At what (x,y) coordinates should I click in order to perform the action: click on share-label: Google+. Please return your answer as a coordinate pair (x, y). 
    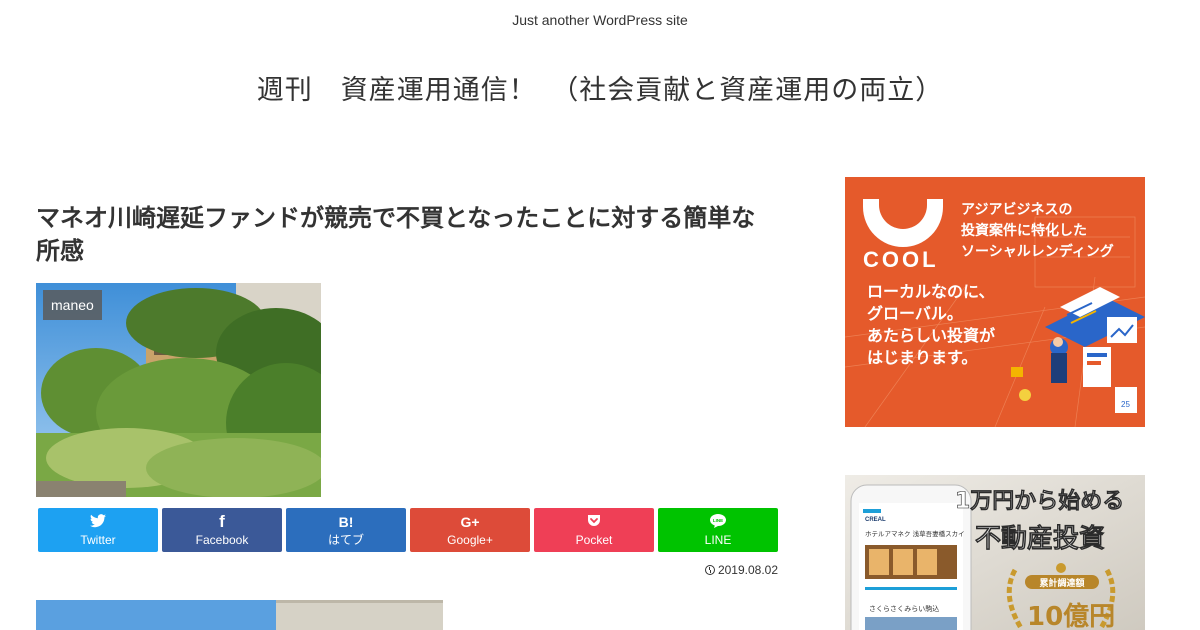
    Looking at the image, I should click on (470, 540).